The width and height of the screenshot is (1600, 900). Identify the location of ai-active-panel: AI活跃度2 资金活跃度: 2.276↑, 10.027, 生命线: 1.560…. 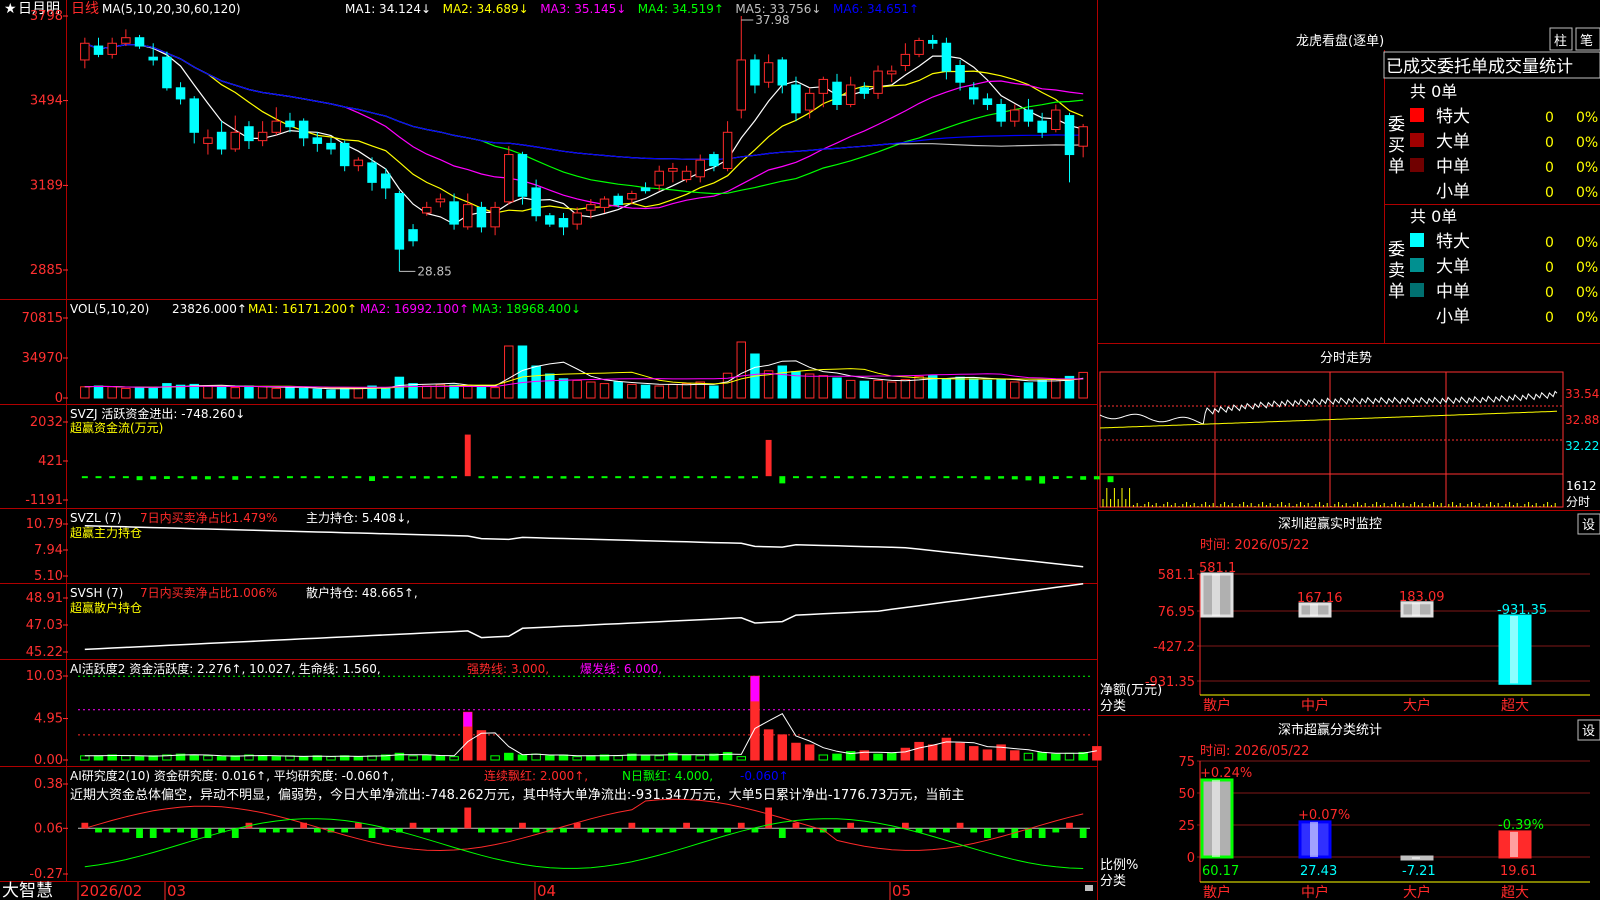
(564, 714).